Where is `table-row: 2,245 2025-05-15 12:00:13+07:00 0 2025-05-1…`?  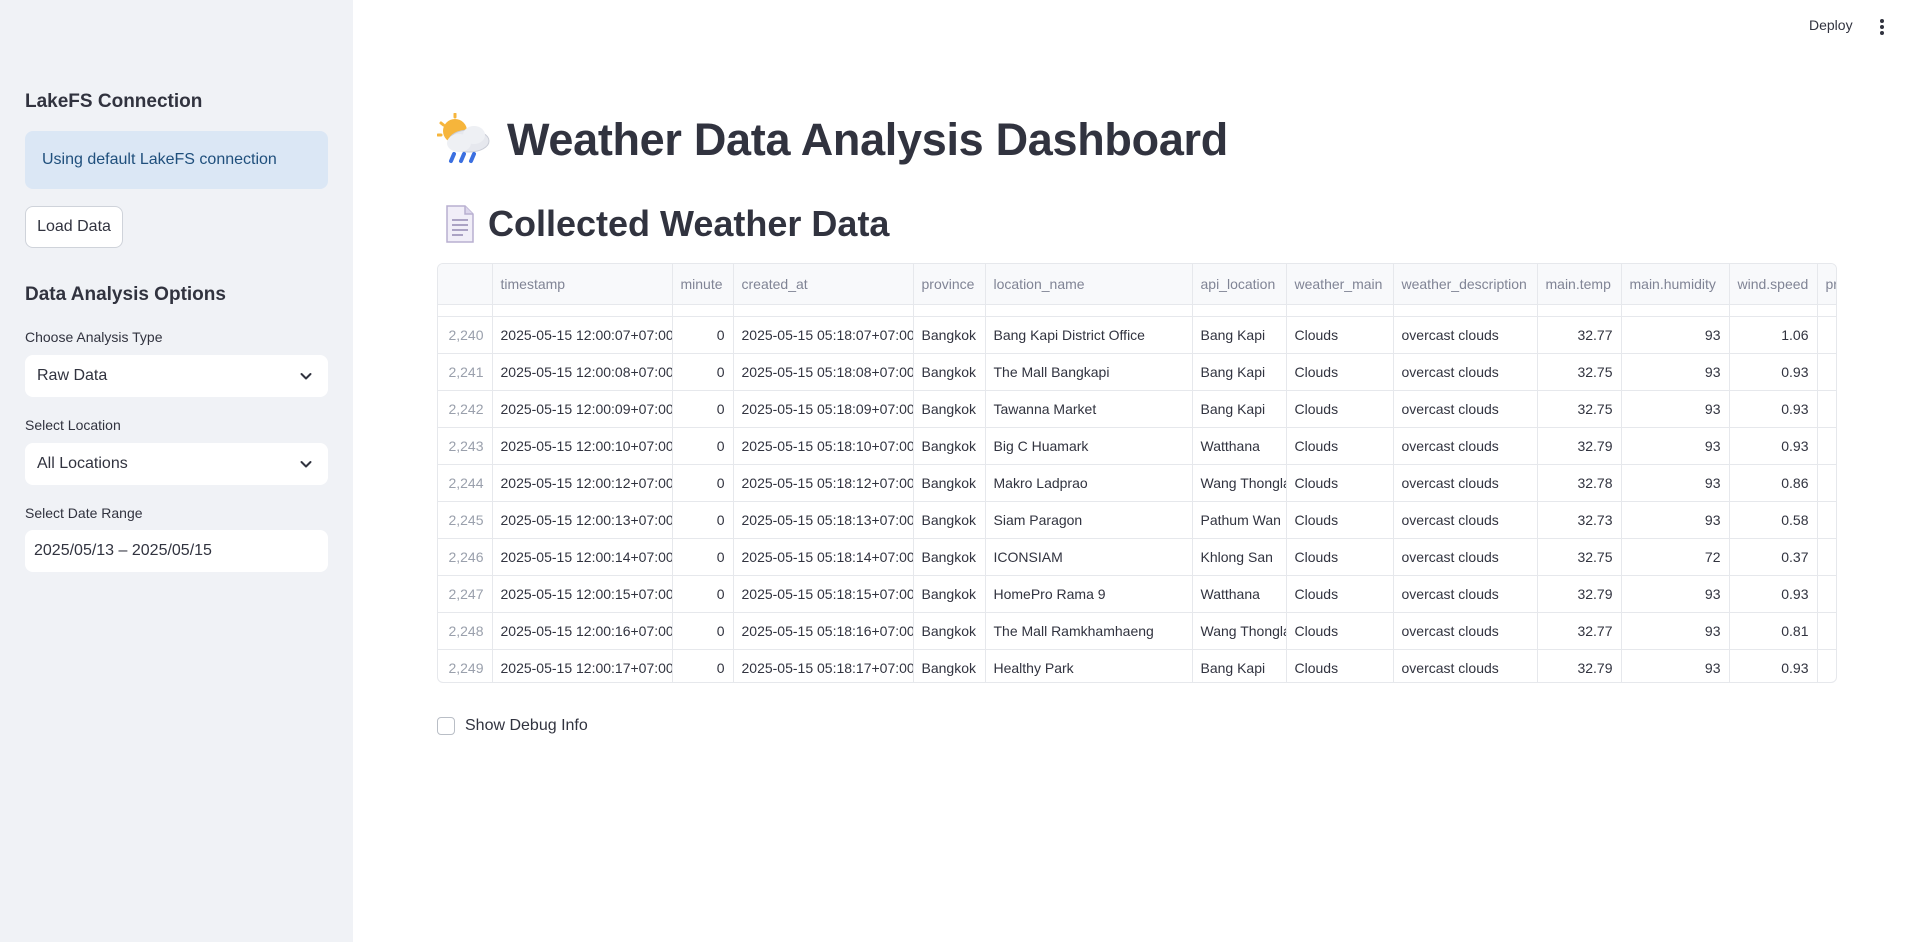
table-row: 2,245 2025-05-15 12:00:13+07:00 0 2025-05-1… is located at coordinates (1137, 520).